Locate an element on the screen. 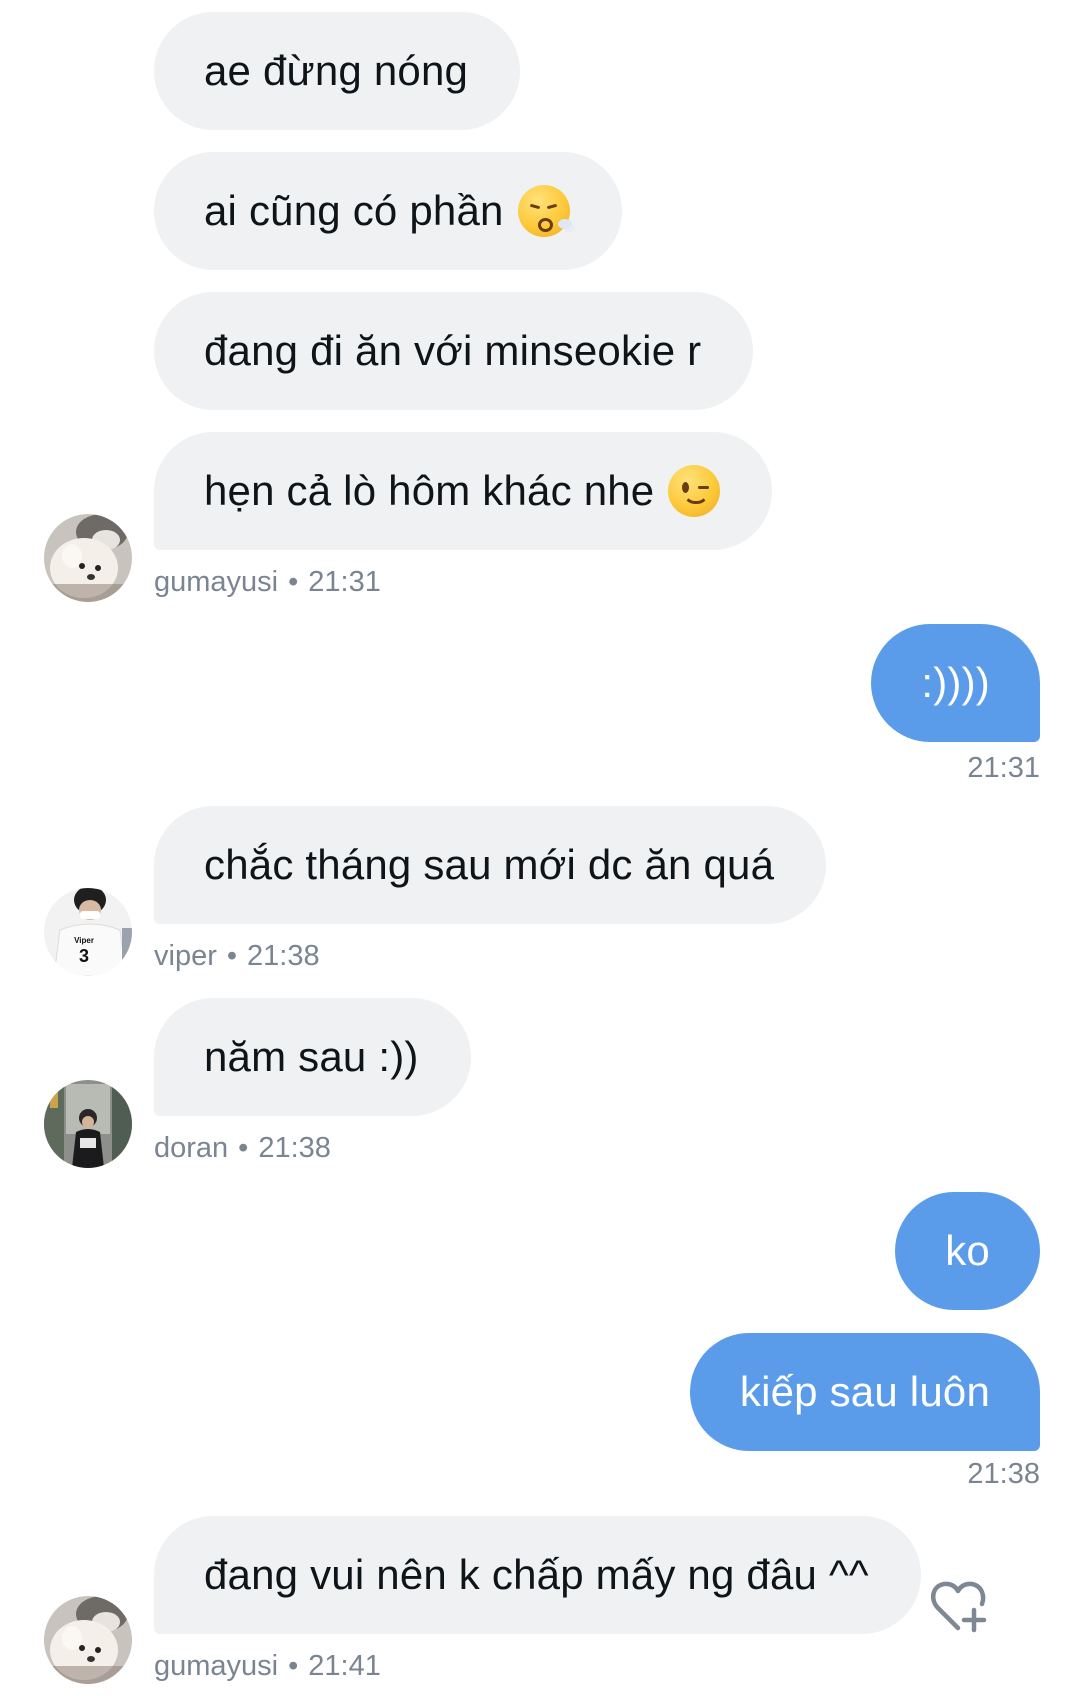 This screenshot has height=1696, width=1080. incoming-message-bubble: ai cũng có phần is located at coordinates (388, 211).